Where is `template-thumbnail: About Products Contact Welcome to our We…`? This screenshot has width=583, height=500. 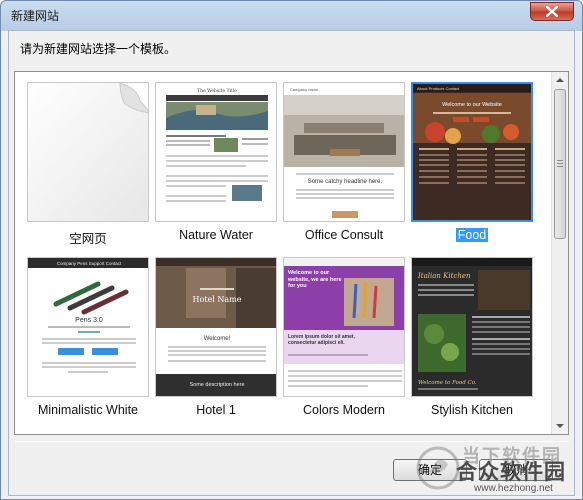
template-thumbnail: About Products Contact Welcome to our We… is located at coordinates (472, 152).